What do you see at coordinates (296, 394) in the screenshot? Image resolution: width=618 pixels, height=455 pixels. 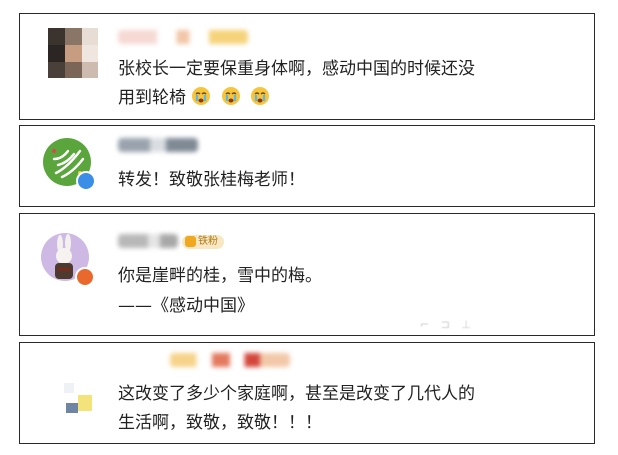 I see `comment-text-line-1: 这改变了多少个家庭啊，甚至是改变了几代人的` at bounding box center [296, 394].